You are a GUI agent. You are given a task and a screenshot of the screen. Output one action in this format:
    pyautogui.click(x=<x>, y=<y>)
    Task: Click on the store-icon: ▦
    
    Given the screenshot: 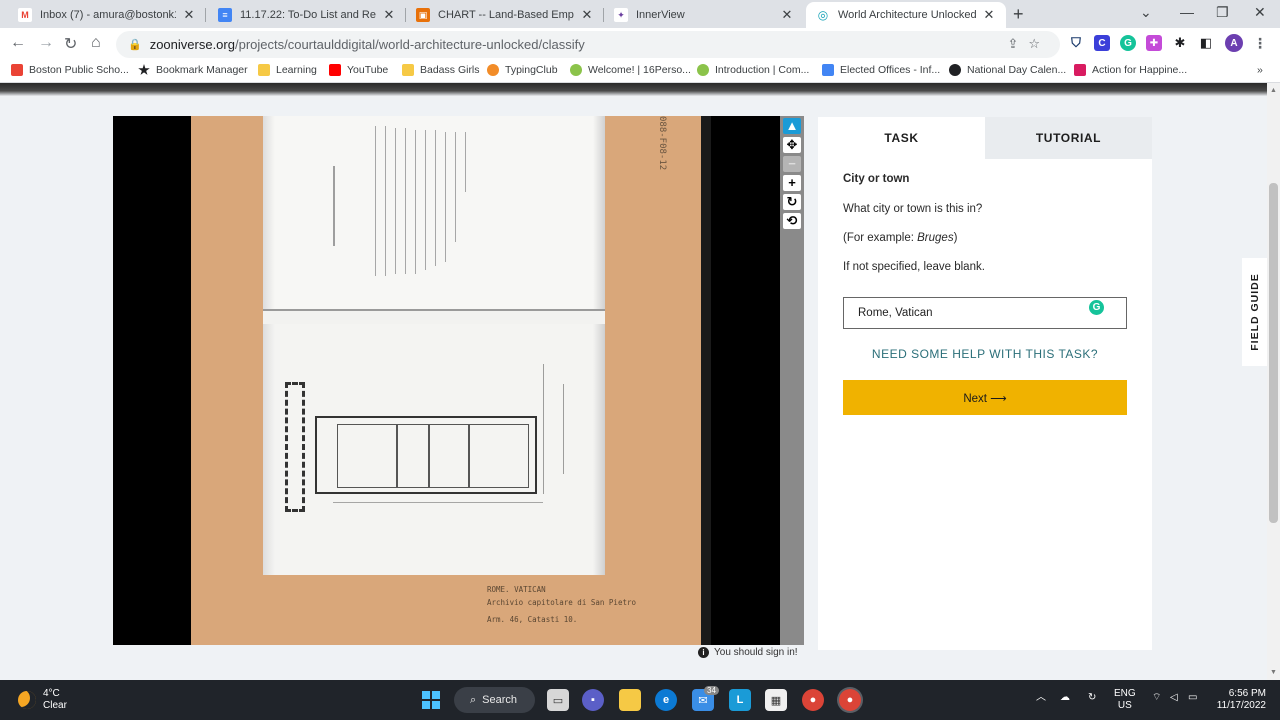 What is the action you would take?
    pyautogui.click(x=776, y=700)
    